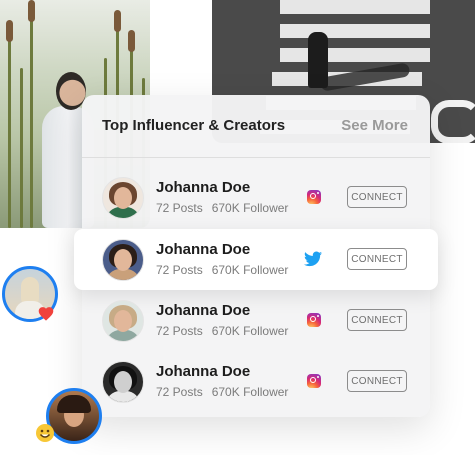 This screenshot has height=455, width=475. I want to click on twitter-icon, so click(313, 259).